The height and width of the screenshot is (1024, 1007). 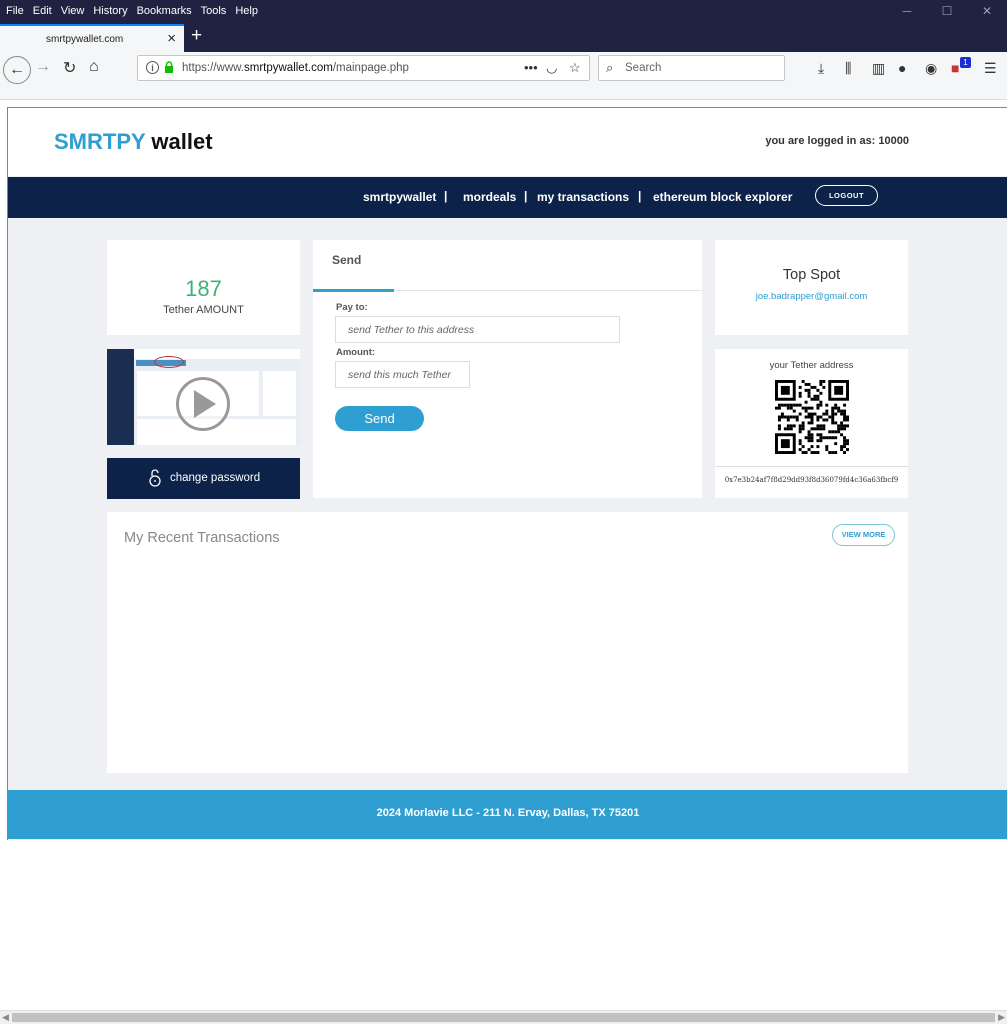 I want to click on logged-in-status: you are logged in as: 10000, so click(x=837, y=141).